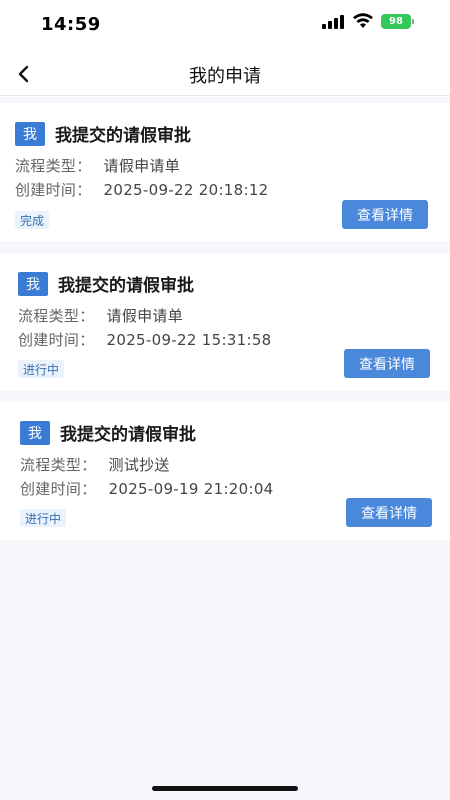 Image resolution: width=450 pixels, height=800 pixels. I want to click on status-badge: 完成, so click(32, 220).